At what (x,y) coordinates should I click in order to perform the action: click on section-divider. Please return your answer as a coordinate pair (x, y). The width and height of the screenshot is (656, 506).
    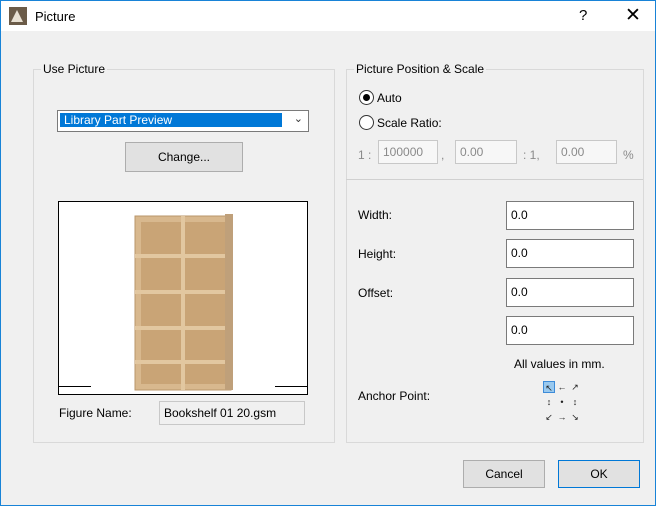
    Looking at the image, I should click on (494, 179).